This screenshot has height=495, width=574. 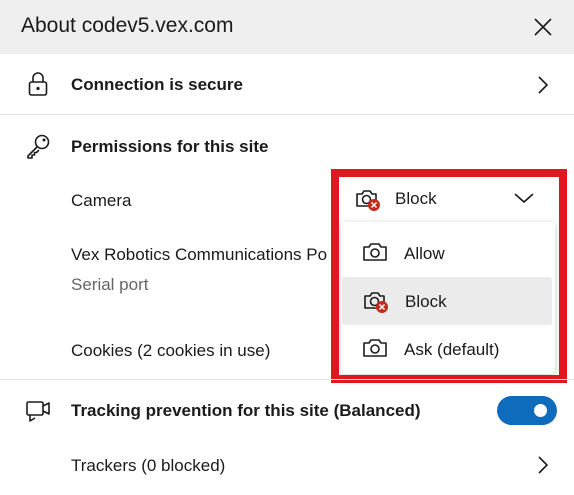 What do you see at coordinates (38, 84) in the screenshot?
I see `lock-icon` at bounding box center [38, 84].